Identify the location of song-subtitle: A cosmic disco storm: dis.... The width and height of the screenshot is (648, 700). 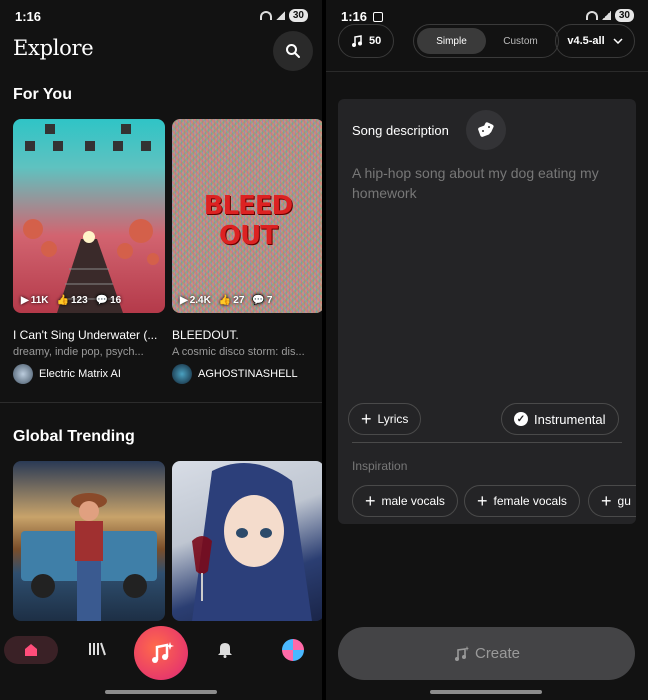
(238, 352).